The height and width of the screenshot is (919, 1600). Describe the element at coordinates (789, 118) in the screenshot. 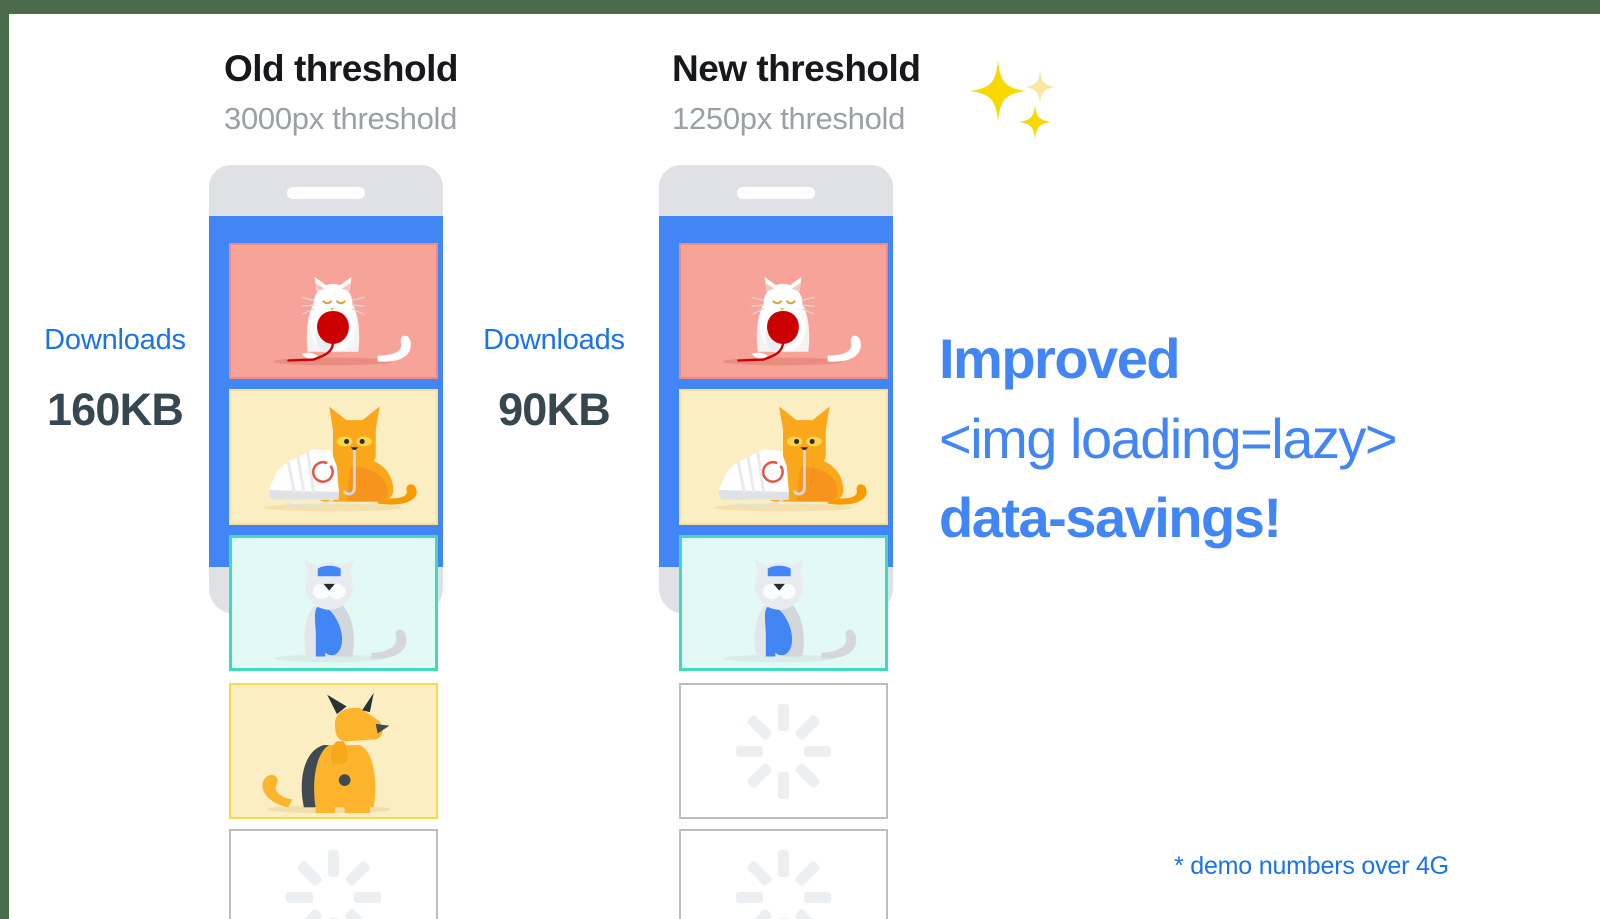

I see `column-subtitle-new: 1250px threshold` at that location.